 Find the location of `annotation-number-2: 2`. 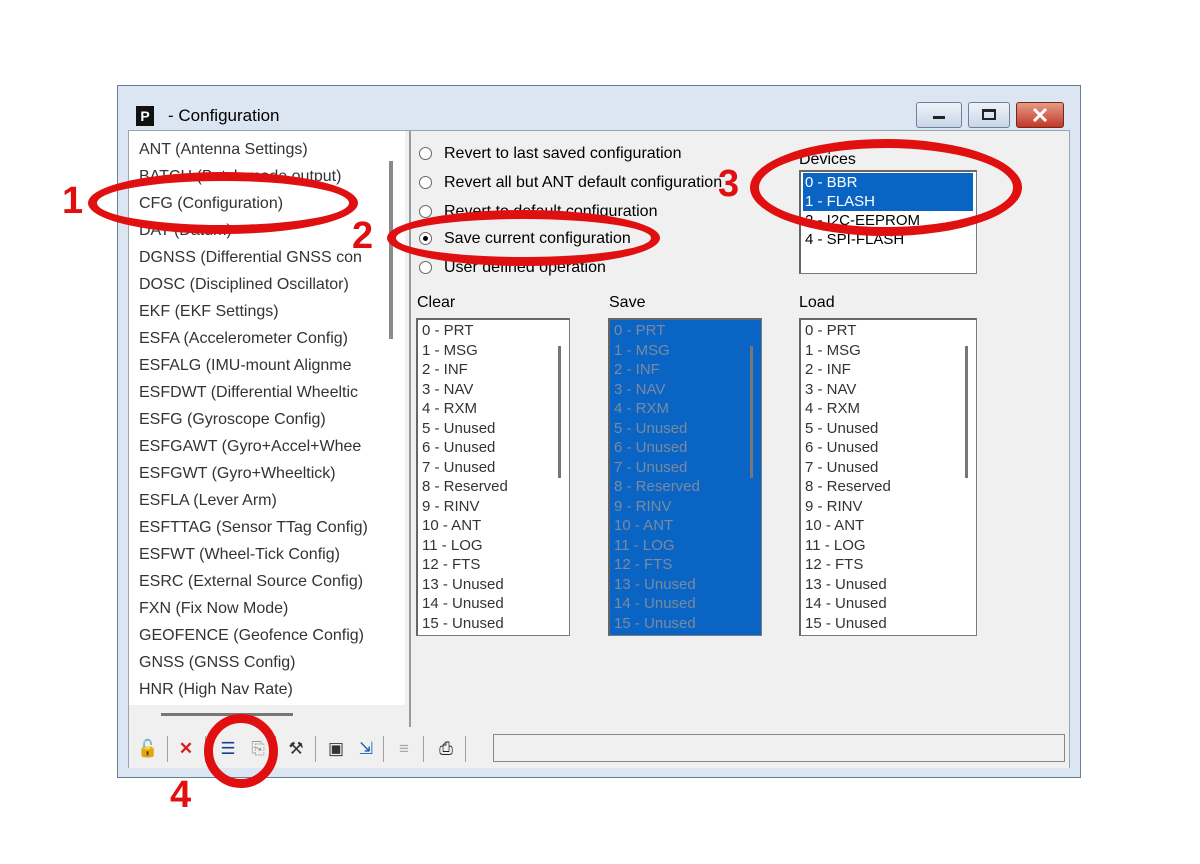

annotation-number-2: 2 is located at coordinates (363, 236).